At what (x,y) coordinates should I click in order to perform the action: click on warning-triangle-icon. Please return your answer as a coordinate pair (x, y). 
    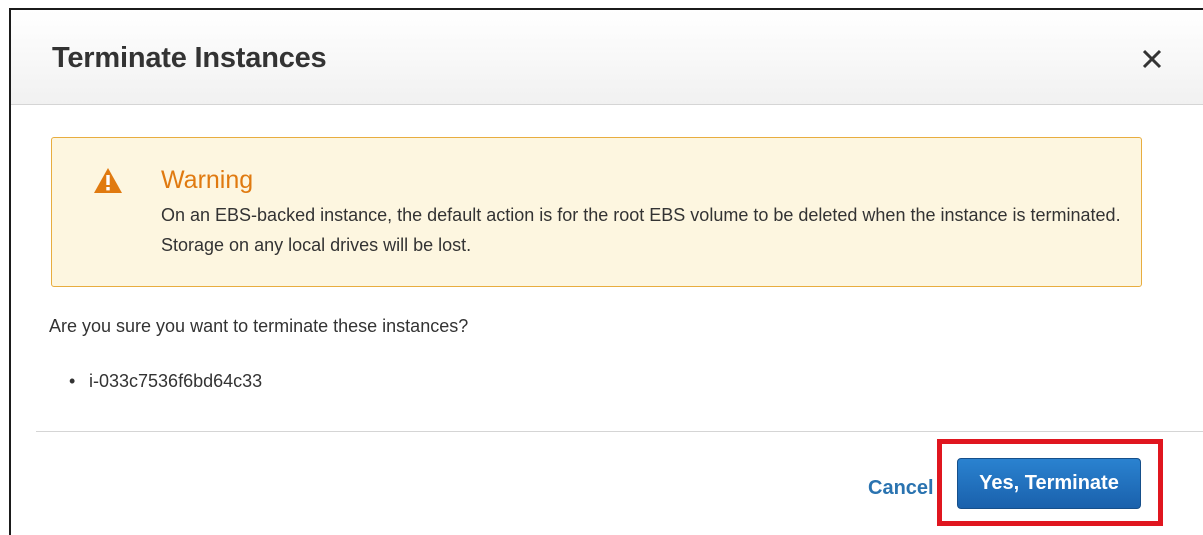
    Looking at the image, I should click on (108, 180).